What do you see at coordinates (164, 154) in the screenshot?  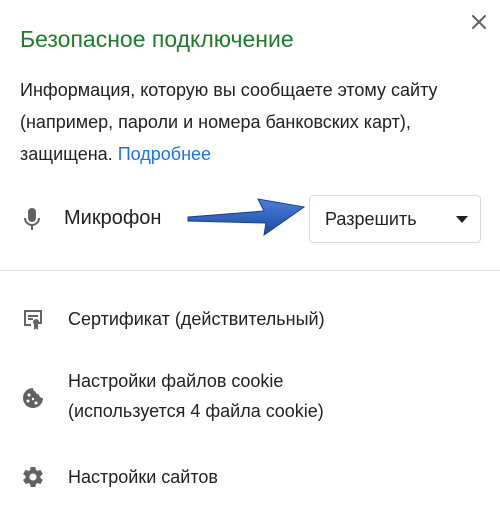 I see `learn-more-link: Подробнее` at bounding box center [164, 154].